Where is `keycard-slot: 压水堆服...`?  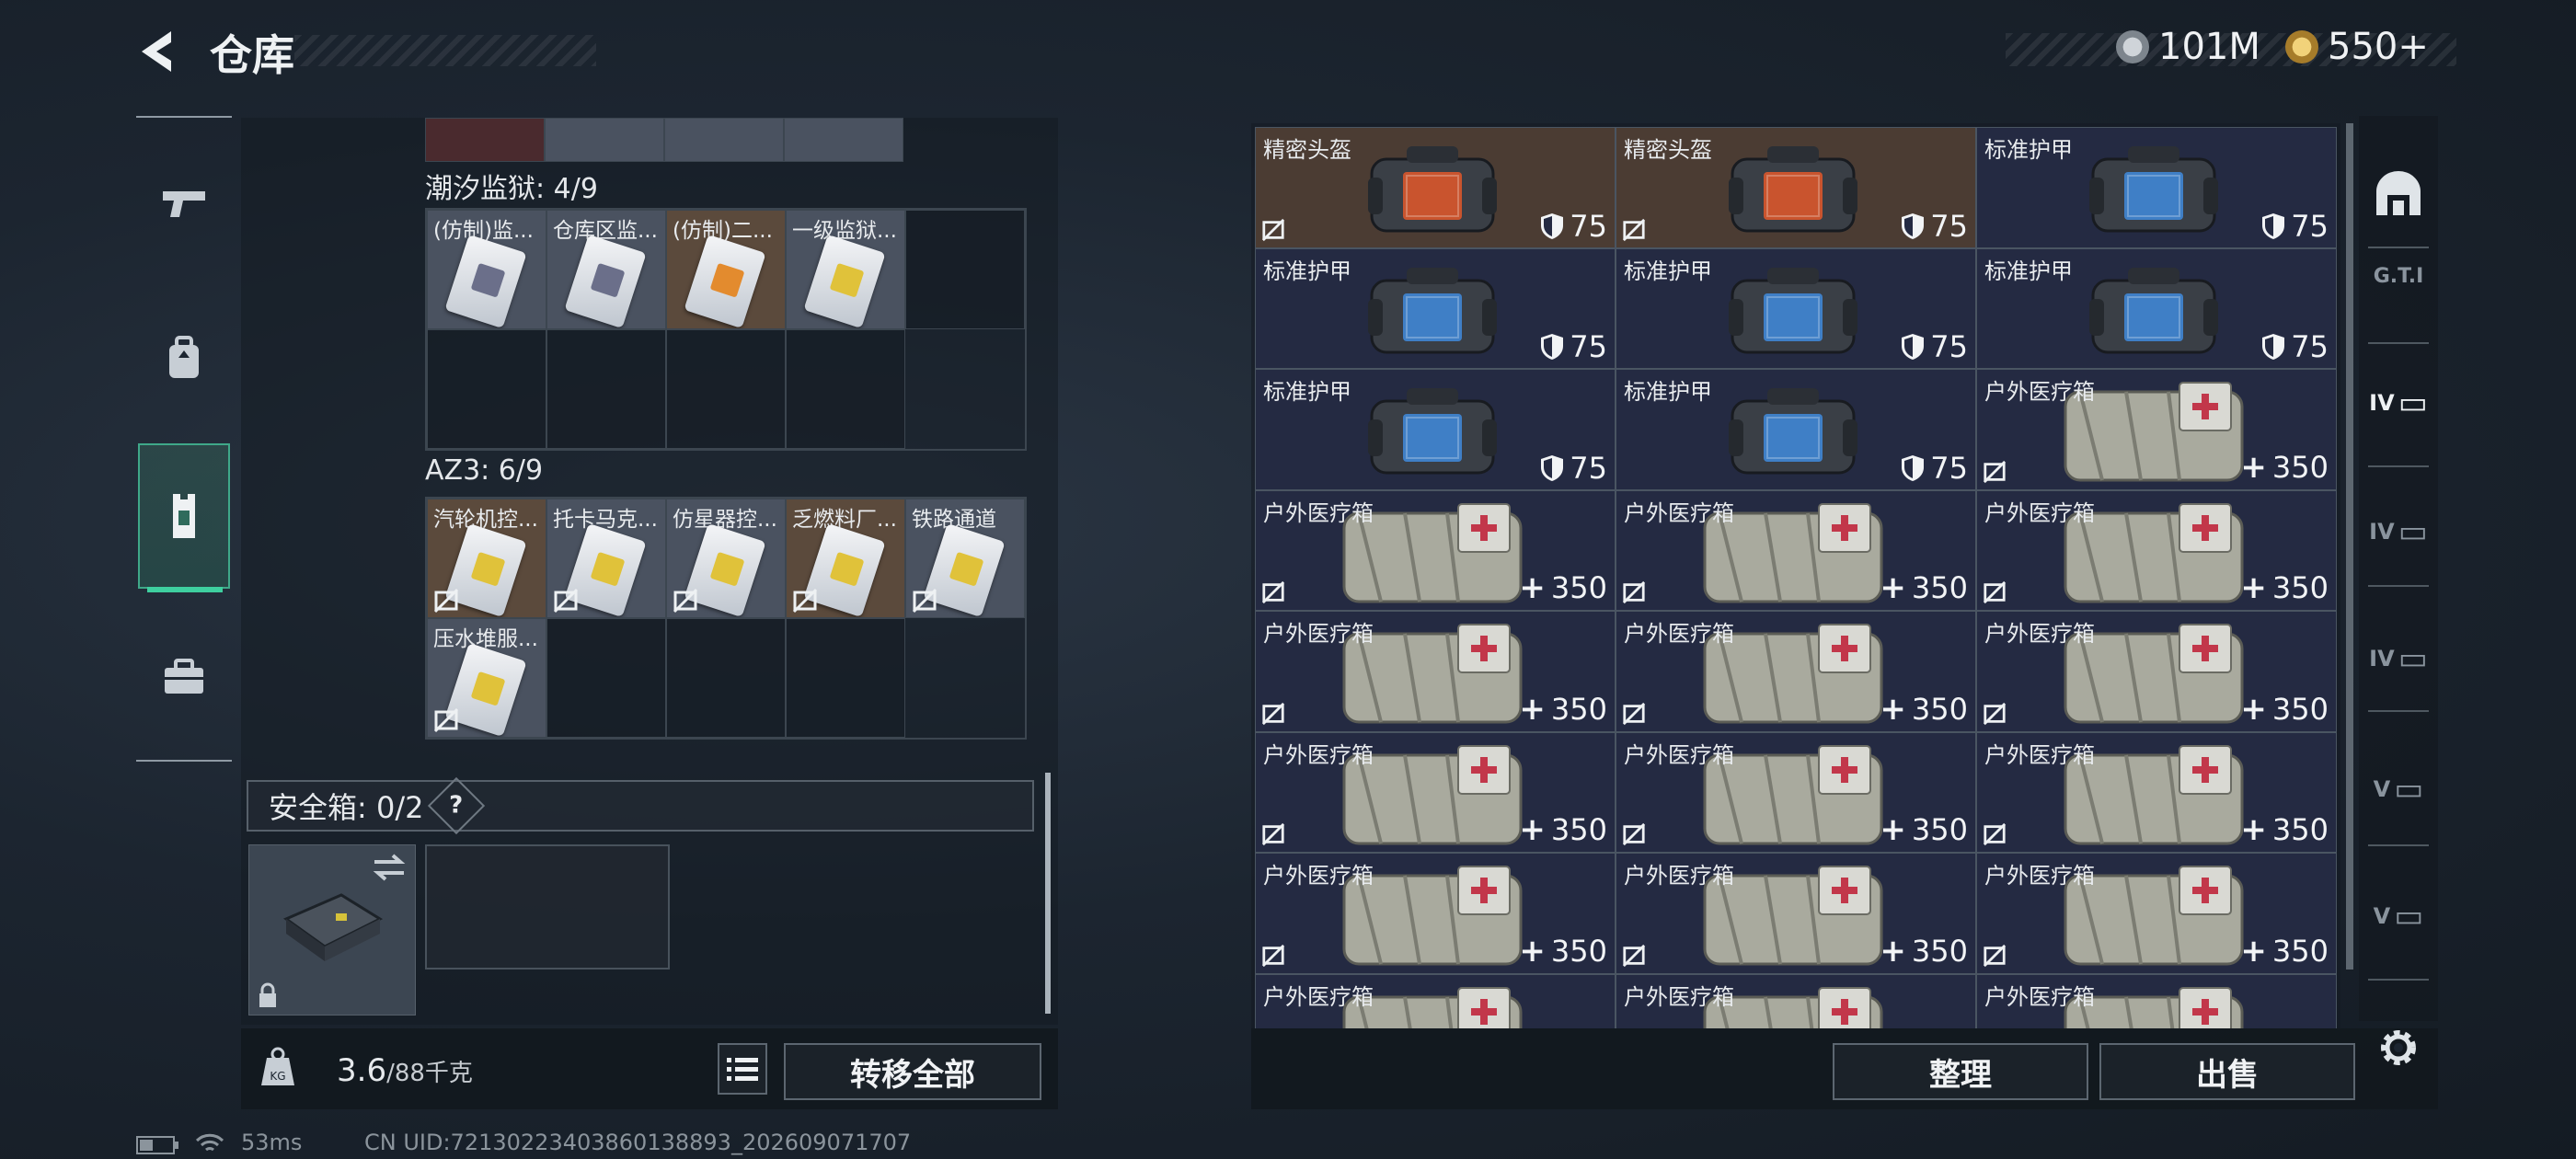
keycard-slot: 压水堆服... is located at coordinates (486, 678).